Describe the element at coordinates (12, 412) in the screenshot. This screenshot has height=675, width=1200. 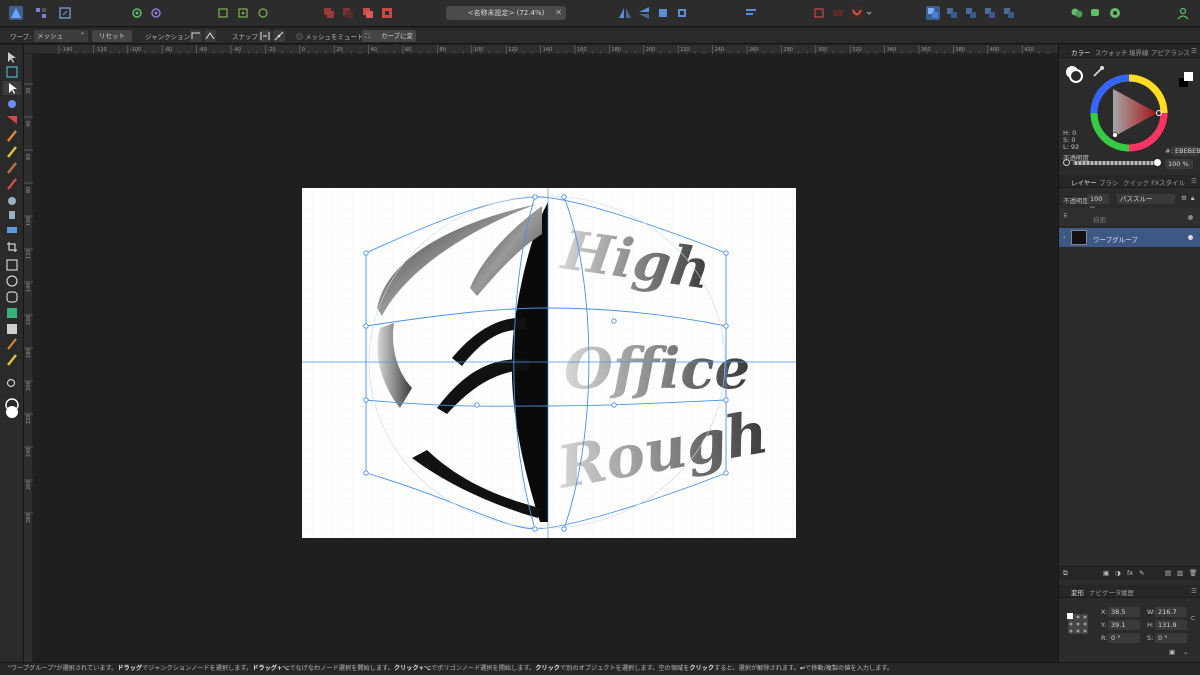
I see `fill-color-swatch-icon` at that location.